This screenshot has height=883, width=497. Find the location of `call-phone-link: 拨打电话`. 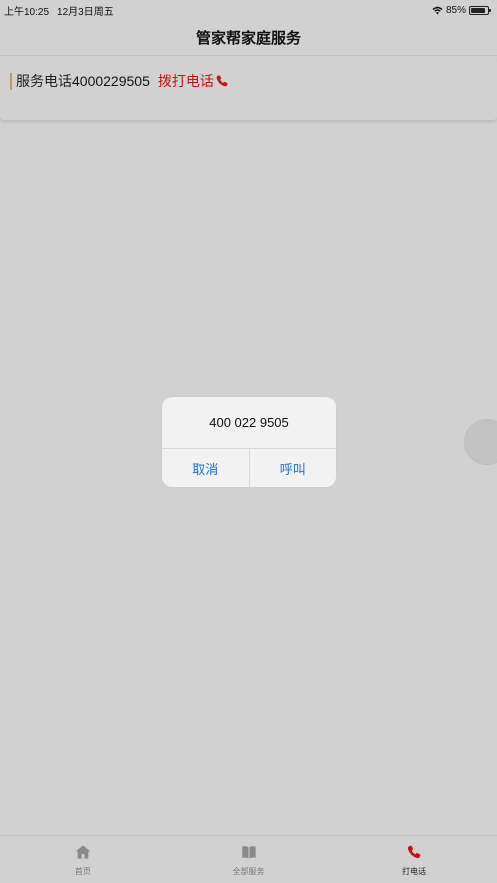

call-phone-link: 拨打电话 is located at coordinates (193, 81).